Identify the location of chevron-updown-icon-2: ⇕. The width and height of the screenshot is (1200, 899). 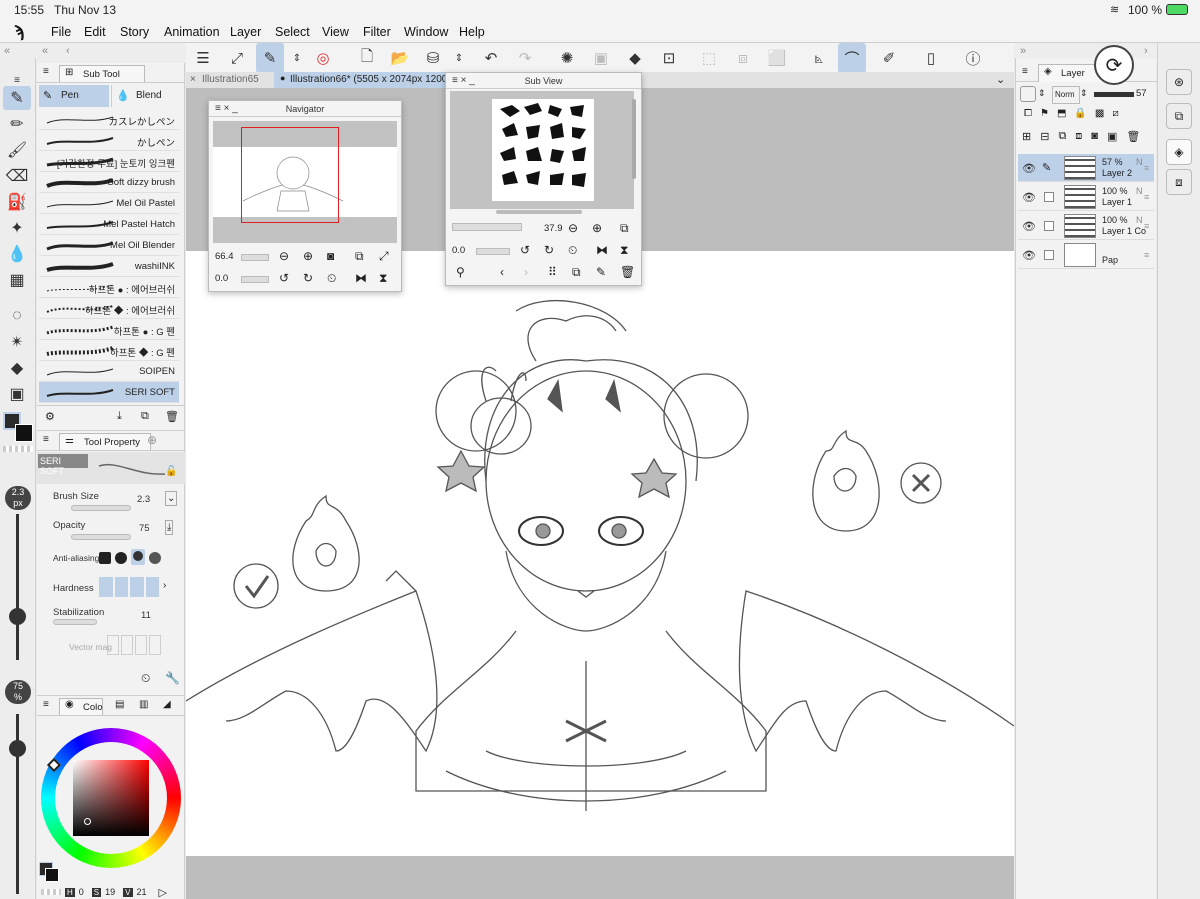
(459, 58).